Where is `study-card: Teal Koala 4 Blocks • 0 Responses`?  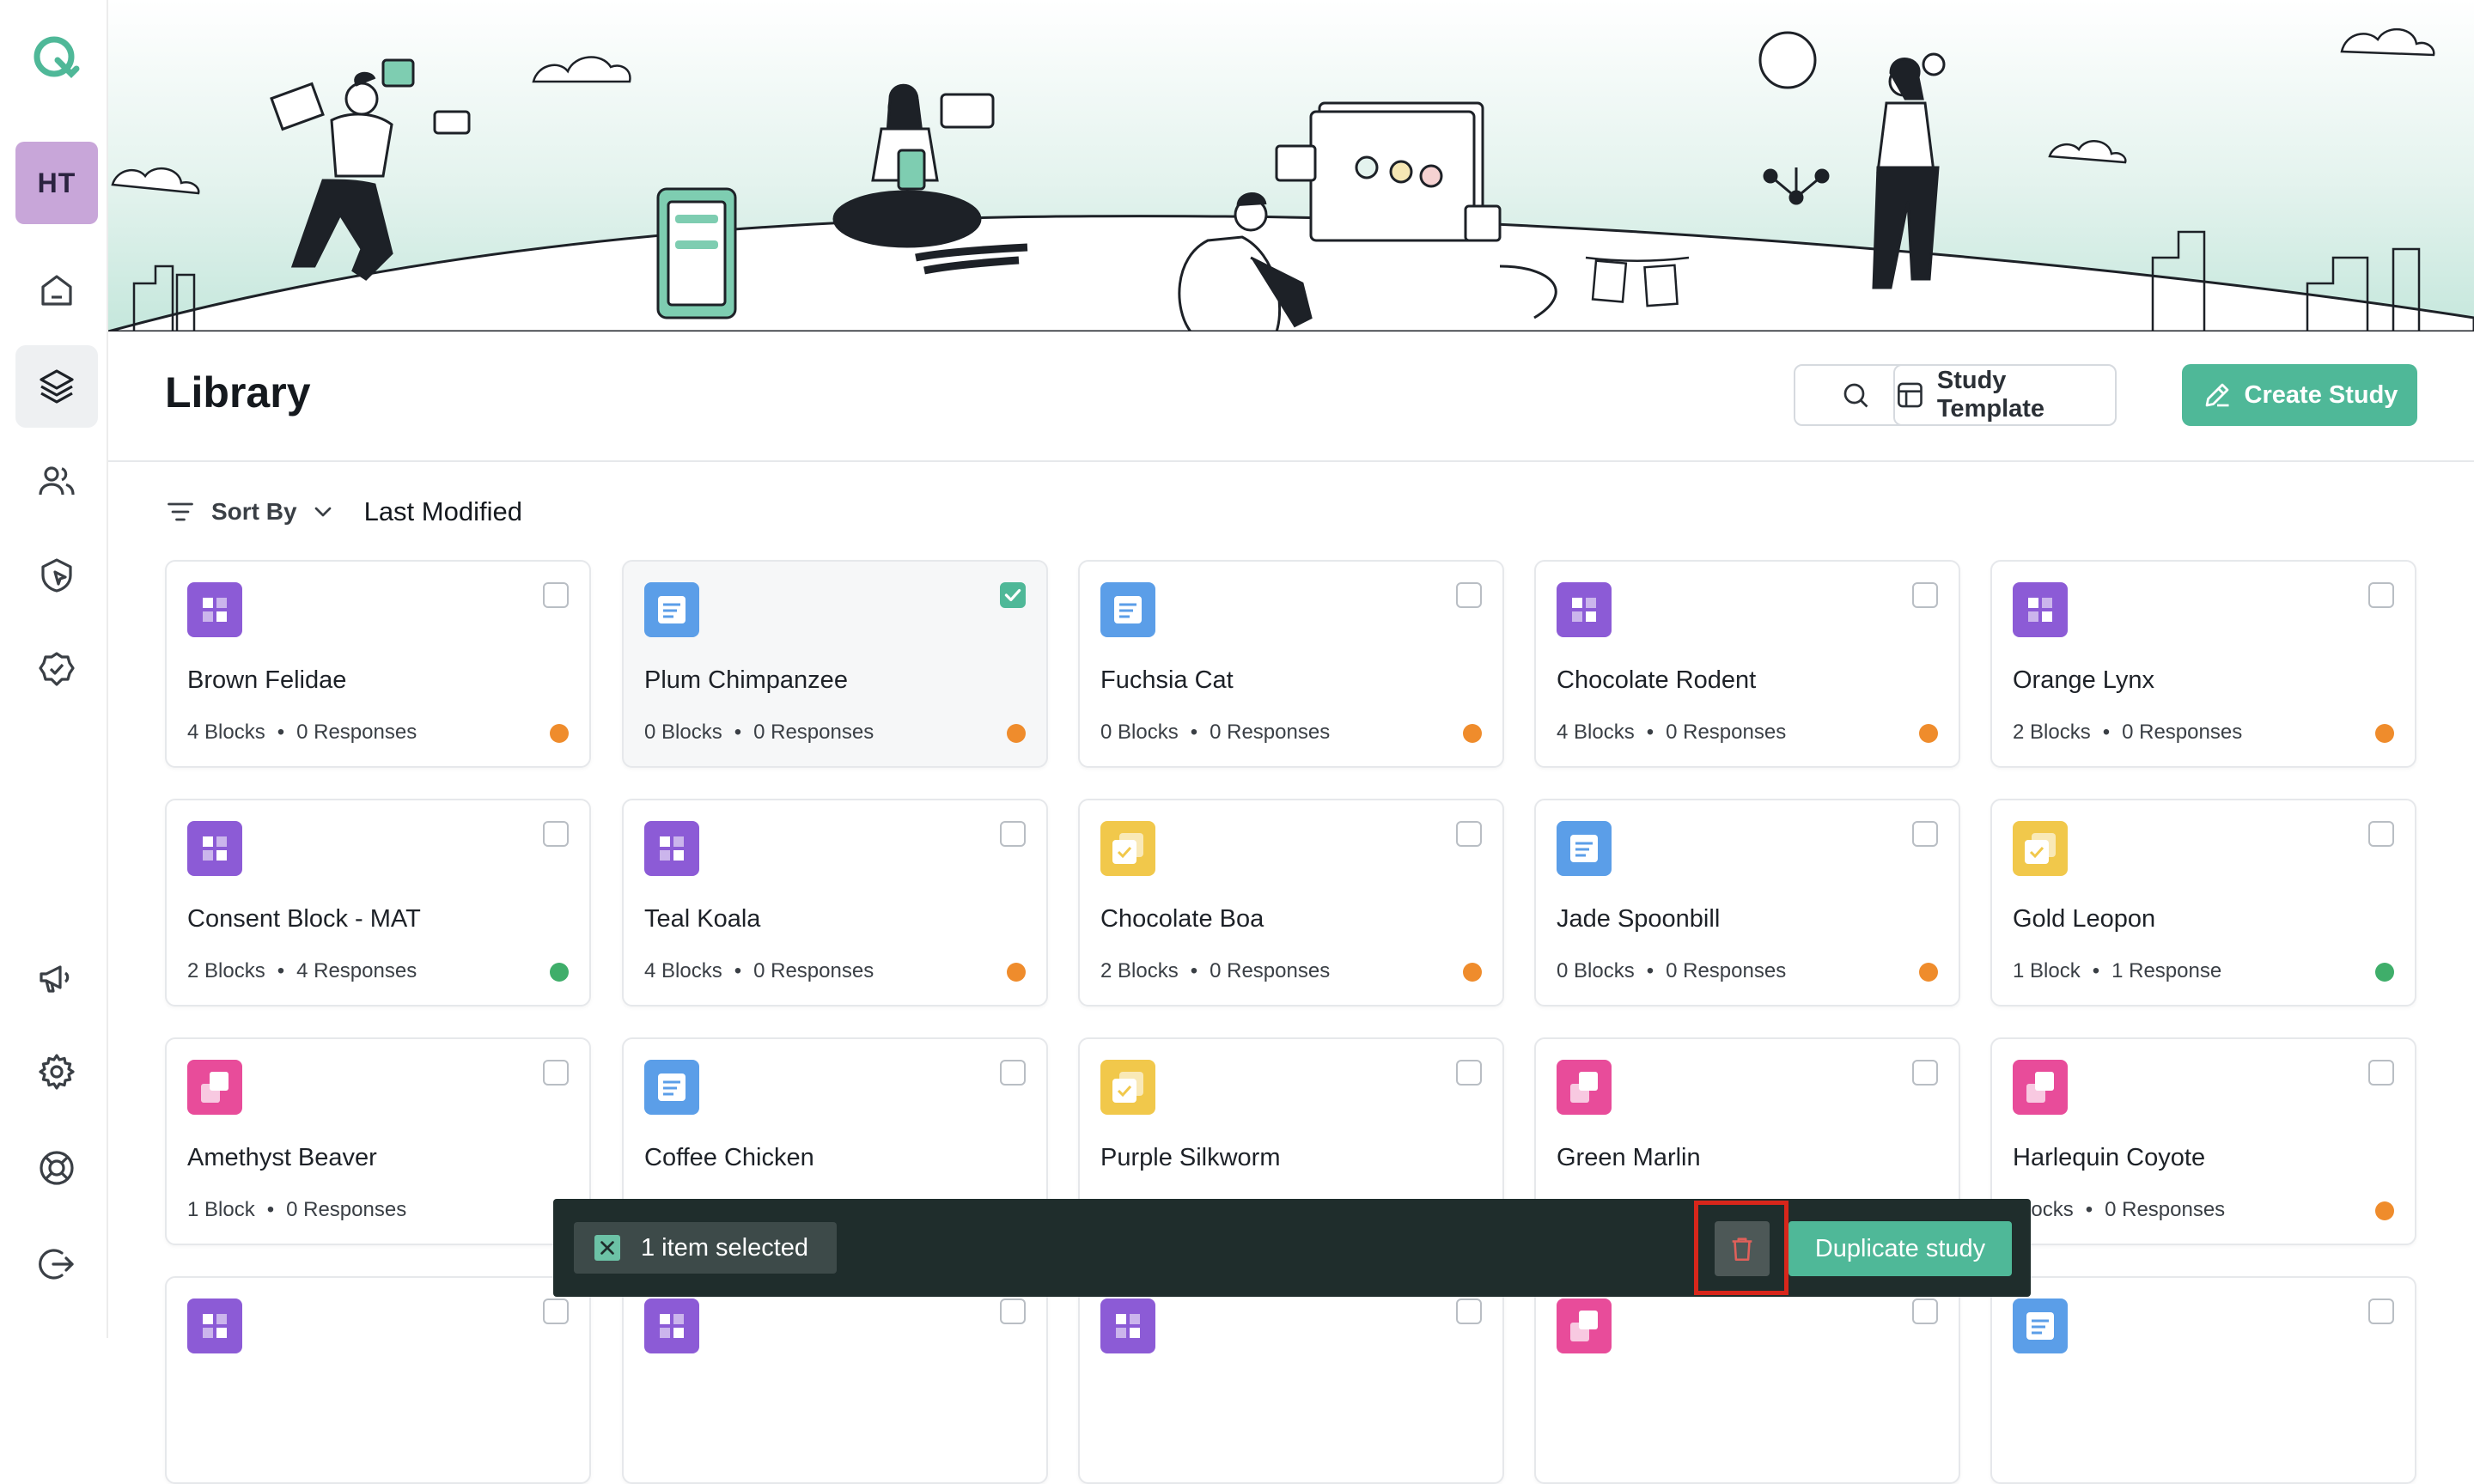 study-card: Teal Koala 4 Blocks • 0 Responses is located at coordinates (835, 903).